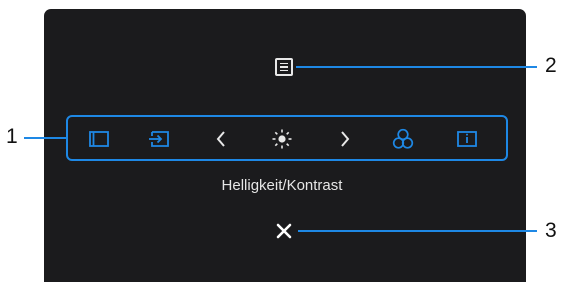 This screenshot has width=564, height=282. Describe the element at coordinates (282, 139) in the screenshot. I see `brightness-icon` at that location.